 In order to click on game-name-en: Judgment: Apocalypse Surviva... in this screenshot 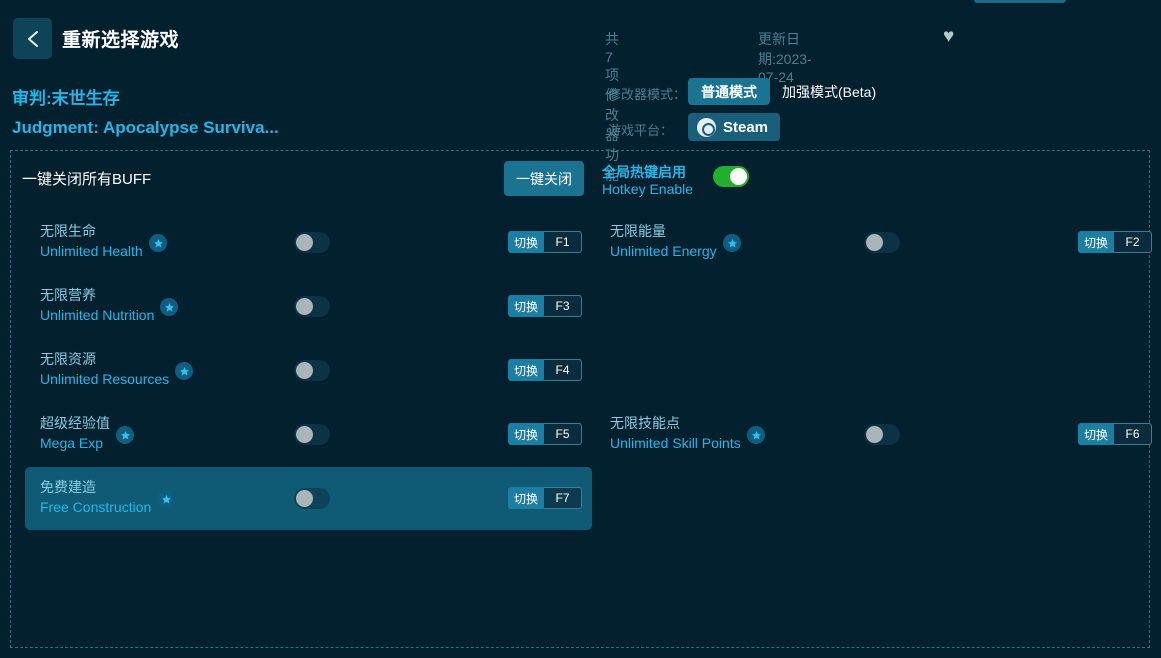, I will do `click(145, 127)`.